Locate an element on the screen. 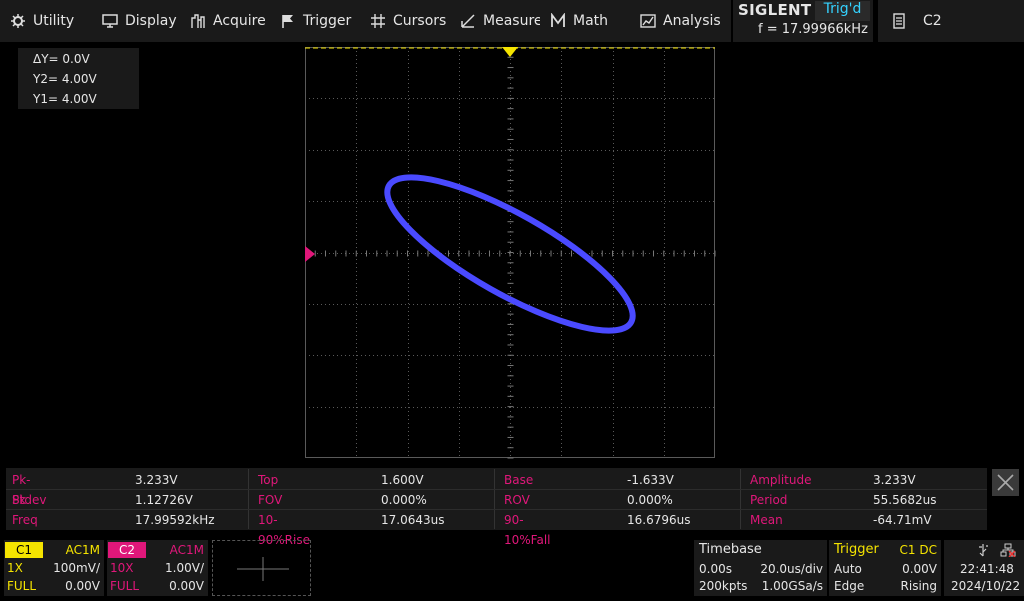  channel-c2-panel: C2 AC1M 10X 1.00V/ FULL 0.00V is located at coordinates (157, 568).